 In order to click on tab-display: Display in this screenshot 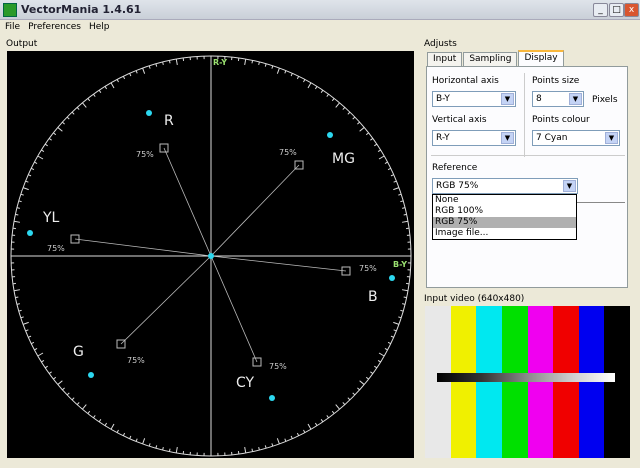, I will do `click(541, 58)`.